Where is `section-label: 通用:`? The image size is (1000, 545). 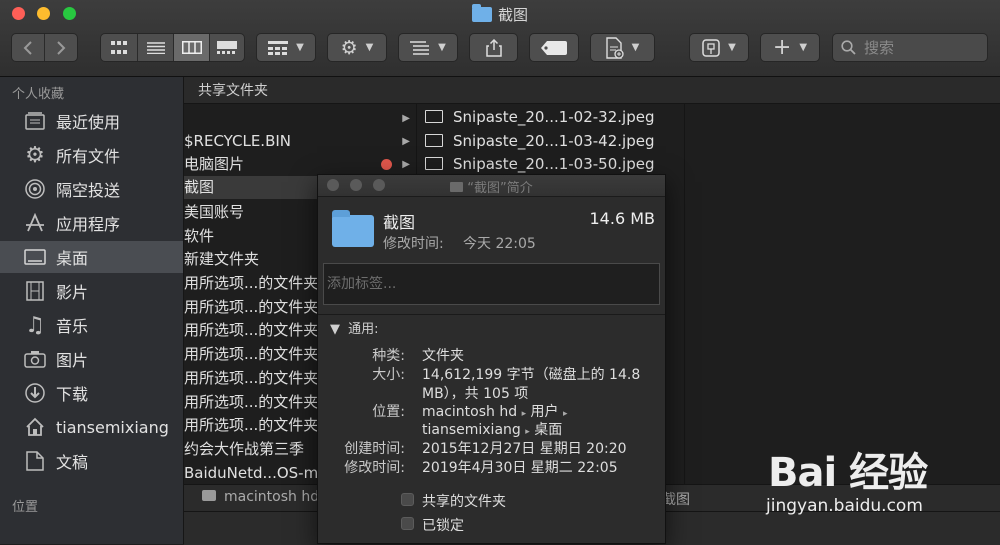
section-label: 通用: is located at coordinates (363, 329).